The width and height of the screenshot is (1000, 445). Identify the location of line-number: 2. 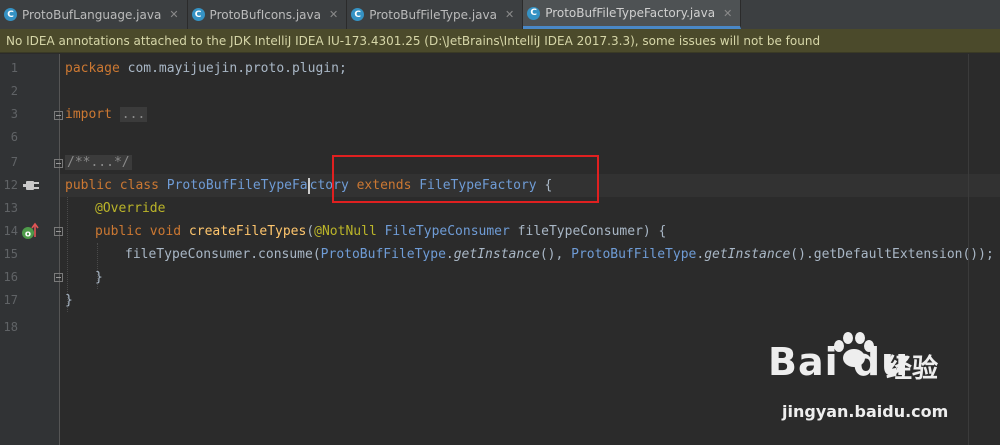
(14, 91).